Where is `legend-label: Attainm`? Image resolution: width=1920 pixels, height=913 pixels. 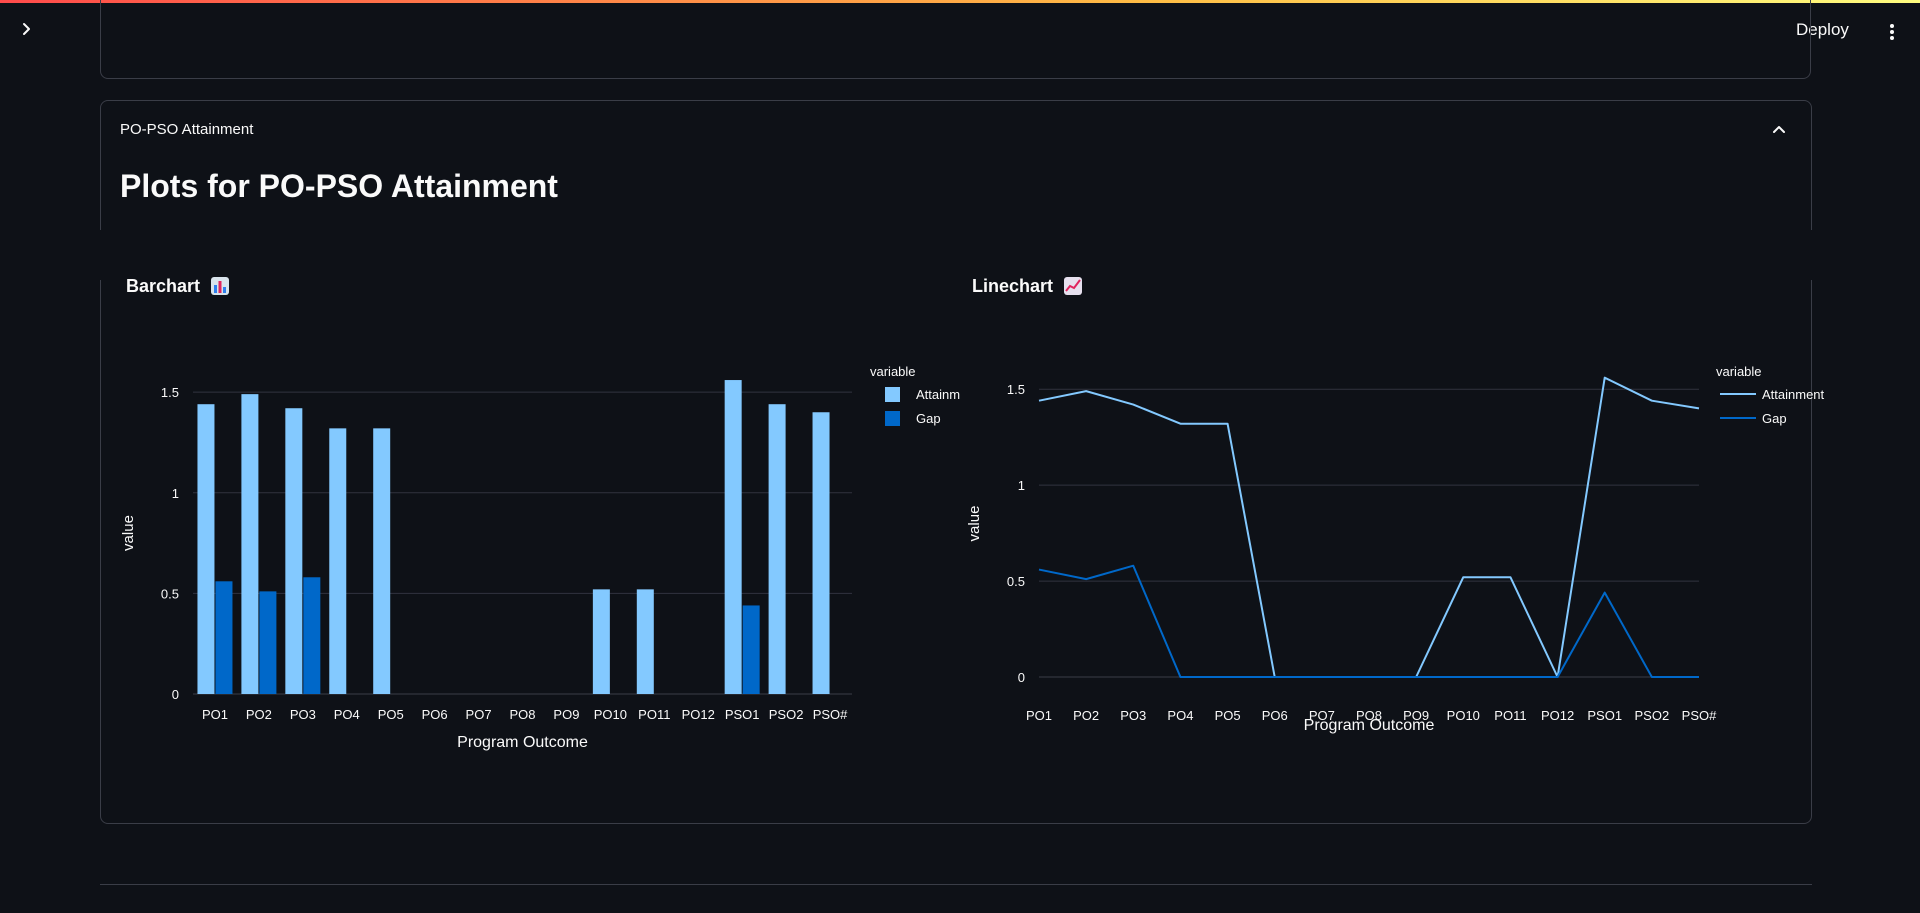
legend-label: Attainm is located at coordinates (938, 394).